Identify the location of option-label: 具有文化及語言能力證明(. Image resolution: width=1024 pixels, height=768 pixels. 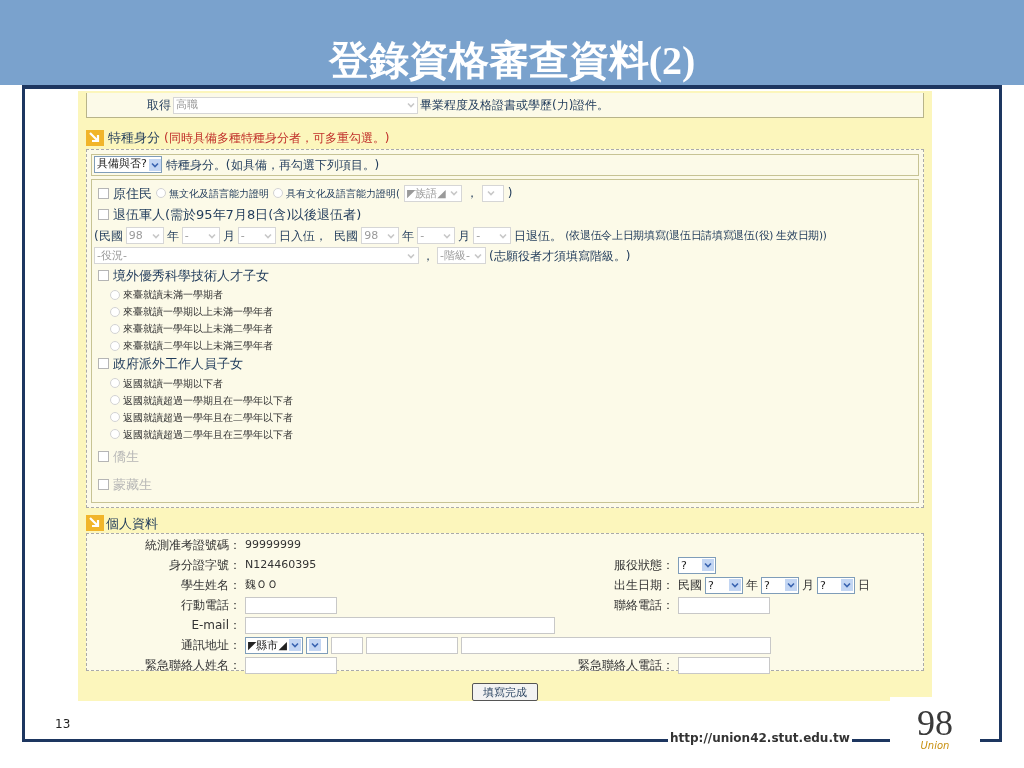
(343, 193).